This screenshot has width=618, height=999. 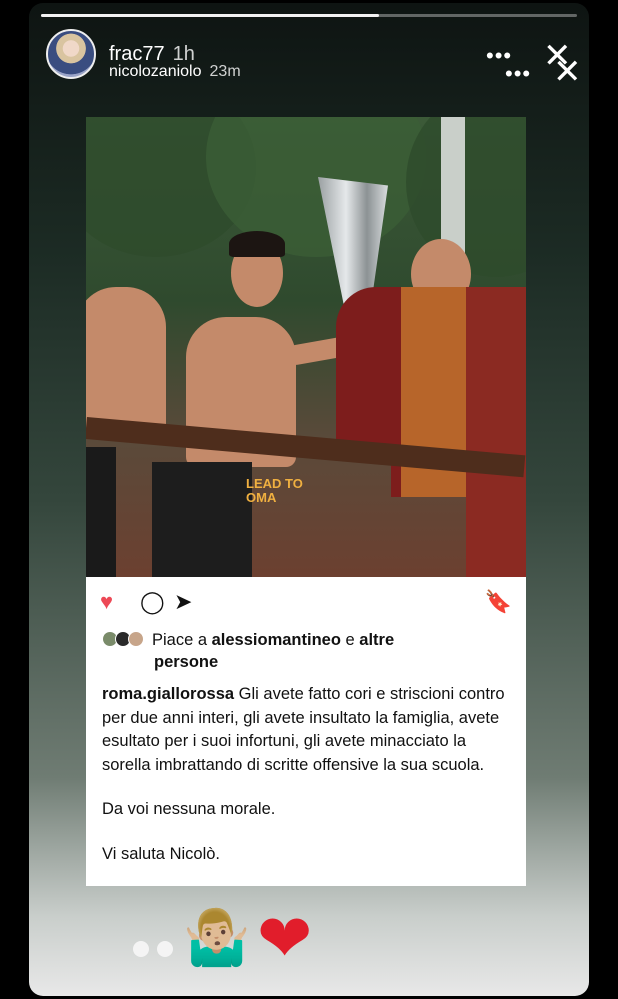 What do you see at coordinates (306, 602) in the screenshot?
I see `post-actions: ♥ ◯ ➤ 🔖` at bounding box center [306, 602].